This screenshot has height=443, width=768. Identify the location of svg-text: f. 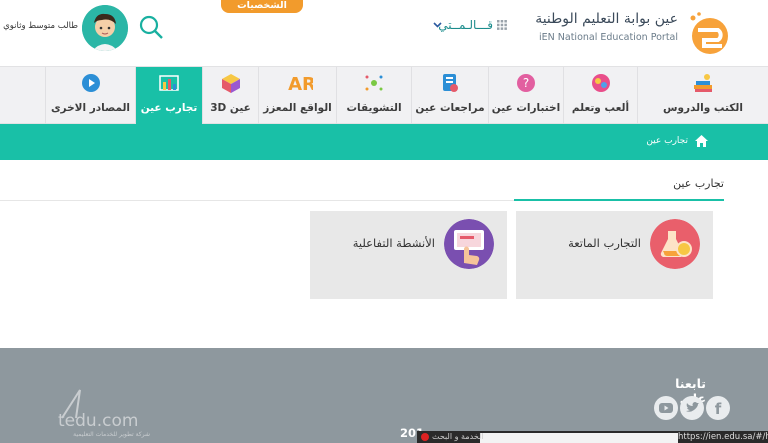
(718, 409).